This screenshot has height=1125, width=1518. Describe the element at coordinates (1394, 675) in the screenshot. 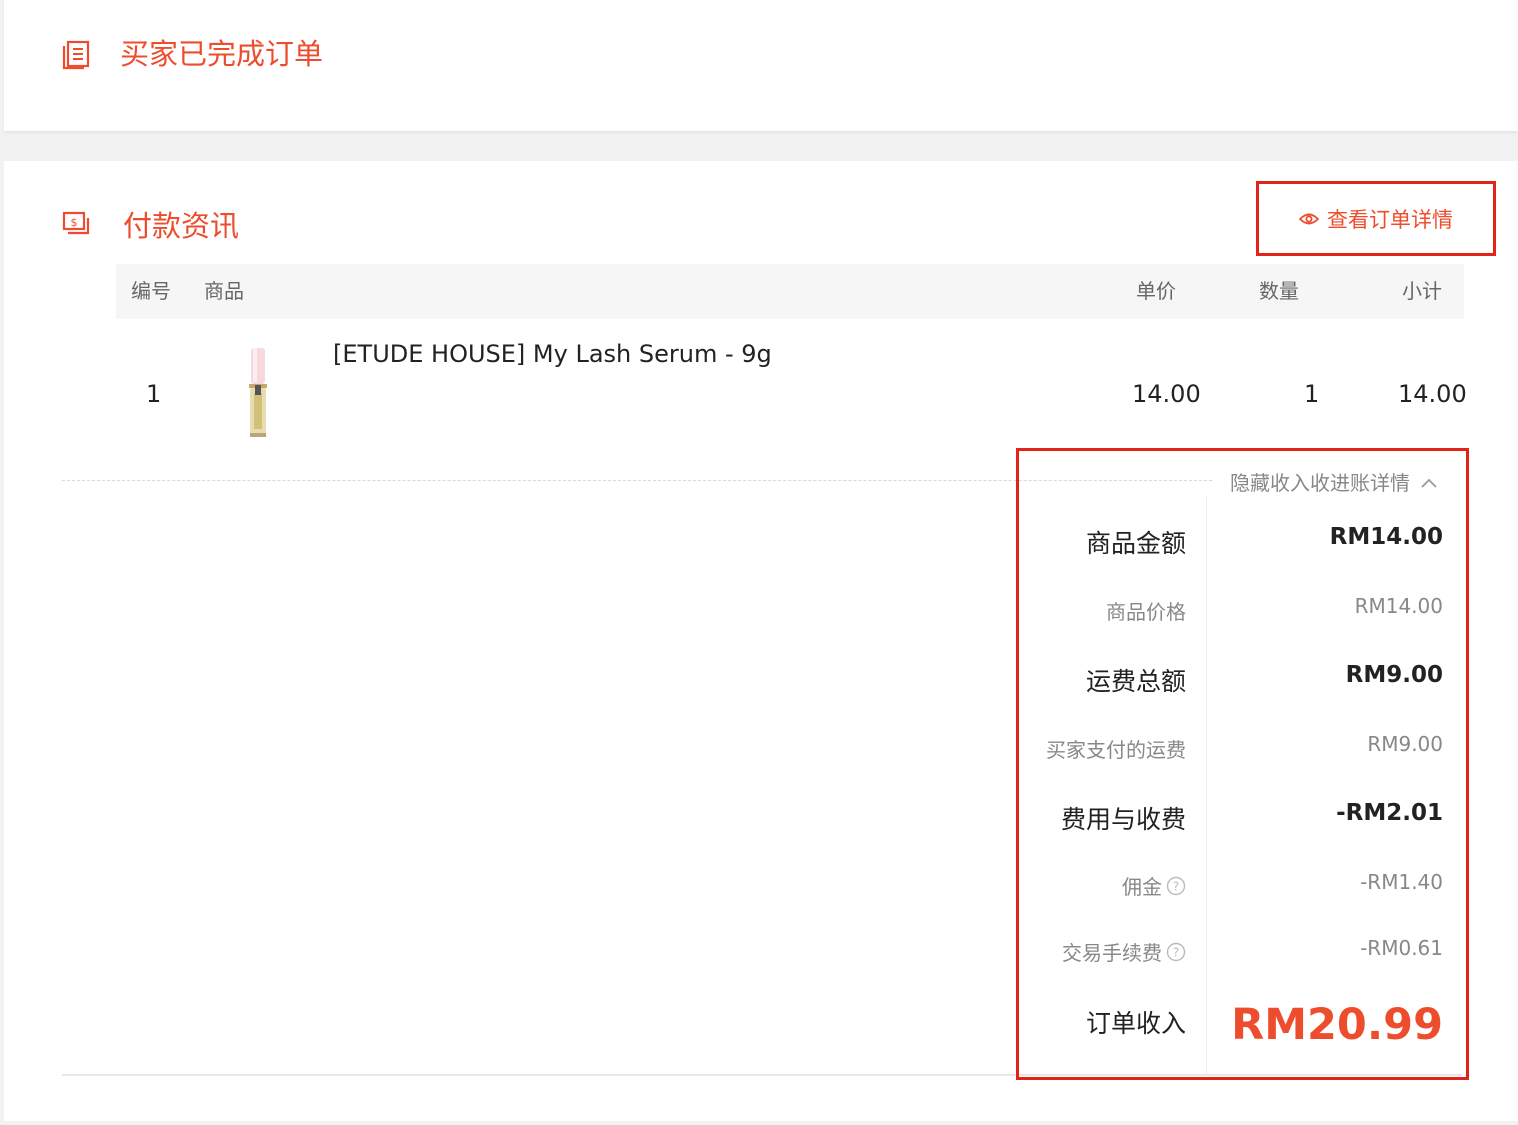

I see `shipping-total-value: RM9.00` at that location.